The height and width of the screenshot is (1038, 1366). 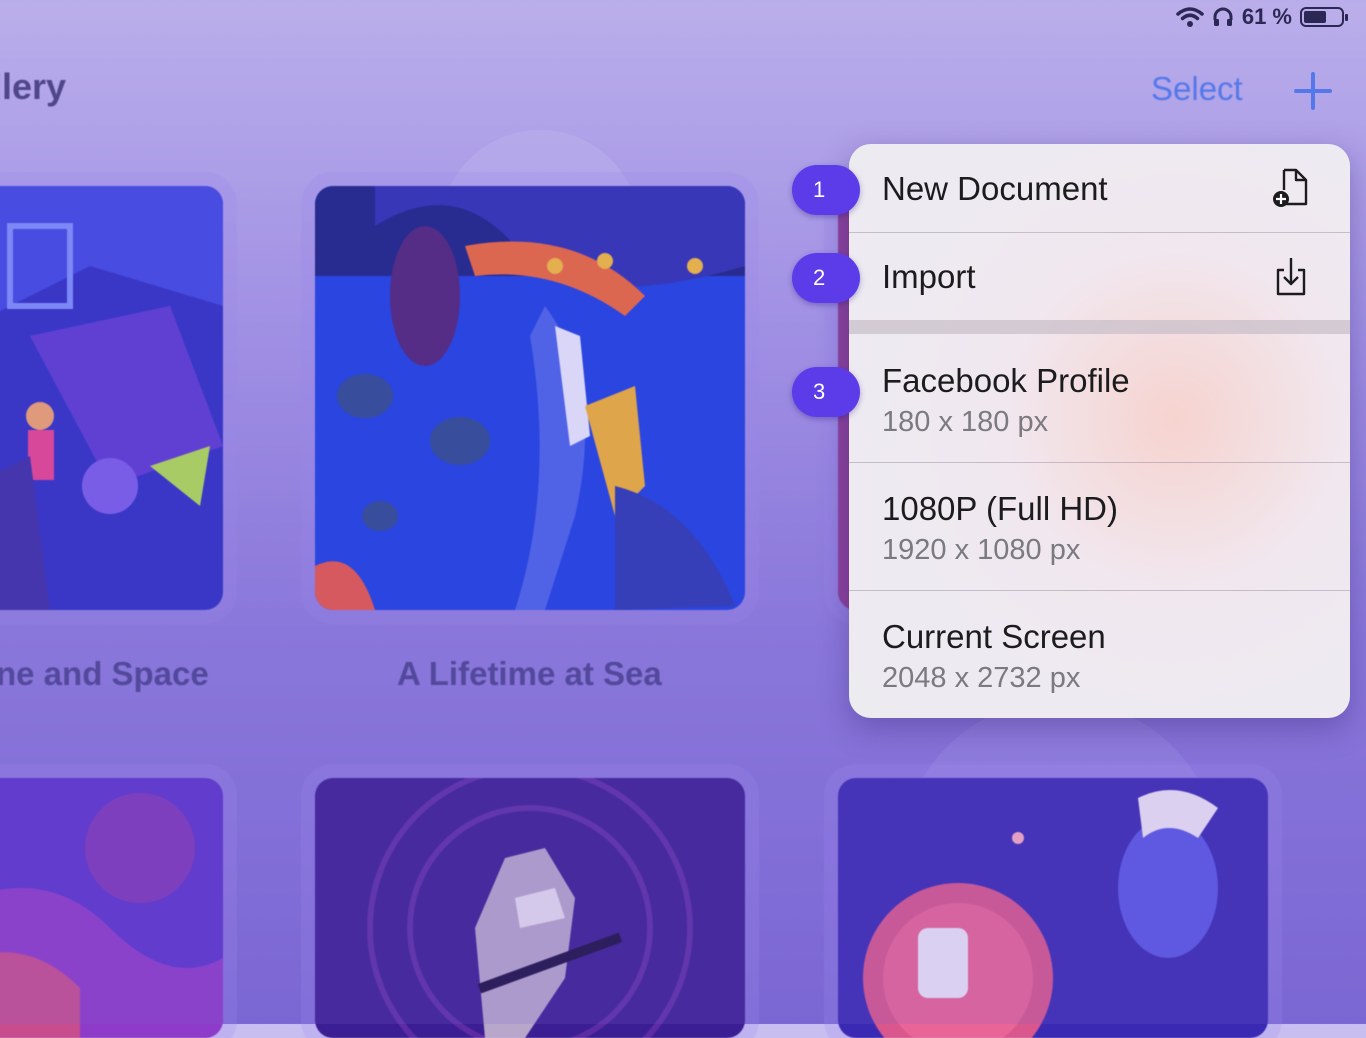 What do you see at coordinates (1099, 276) in the screenshot?
I see `menu-item-import: Import` at bounding box center [1099, 276].